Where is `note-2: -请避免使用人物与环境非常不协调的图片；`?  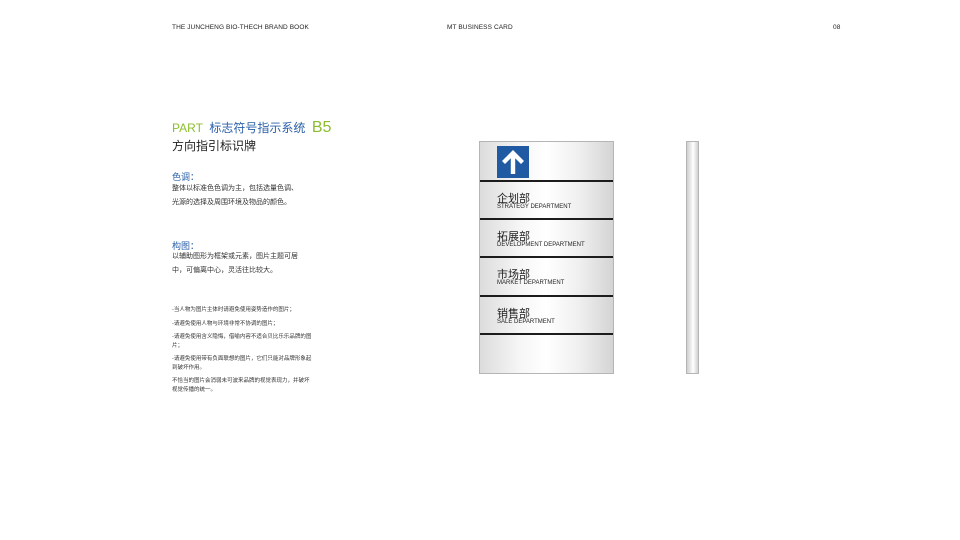 note-2: -请避免使用人物与环境非常不协调的图片； is located at coordinates (225, 324).